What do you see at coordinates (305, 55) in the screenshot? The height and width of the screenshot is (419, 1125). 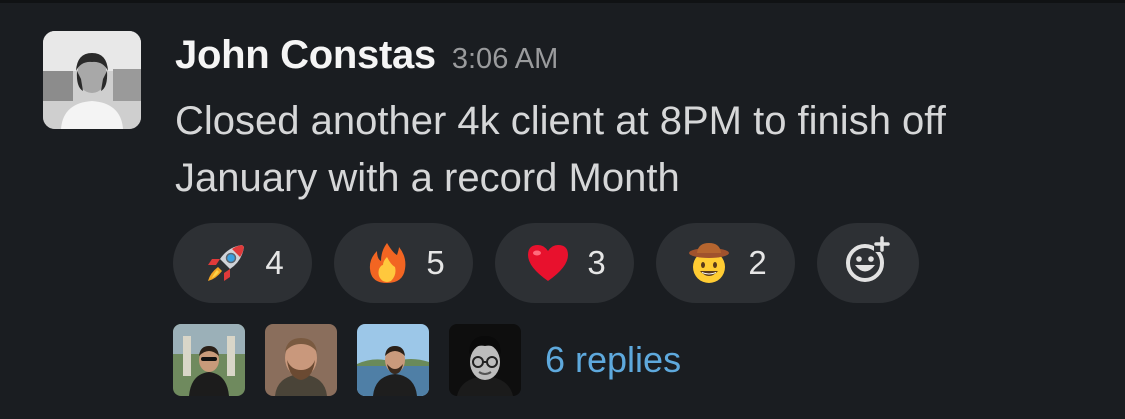 I see `sender-name: John Constas` at bounding box center [305, 55].